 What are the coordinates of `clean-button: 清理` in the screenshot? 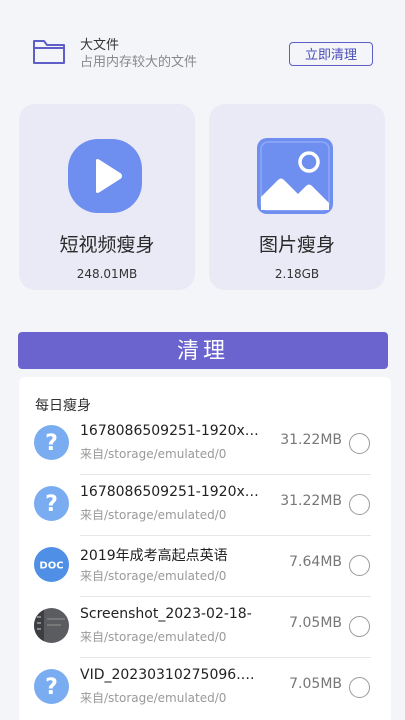 It's located at (203, 350).